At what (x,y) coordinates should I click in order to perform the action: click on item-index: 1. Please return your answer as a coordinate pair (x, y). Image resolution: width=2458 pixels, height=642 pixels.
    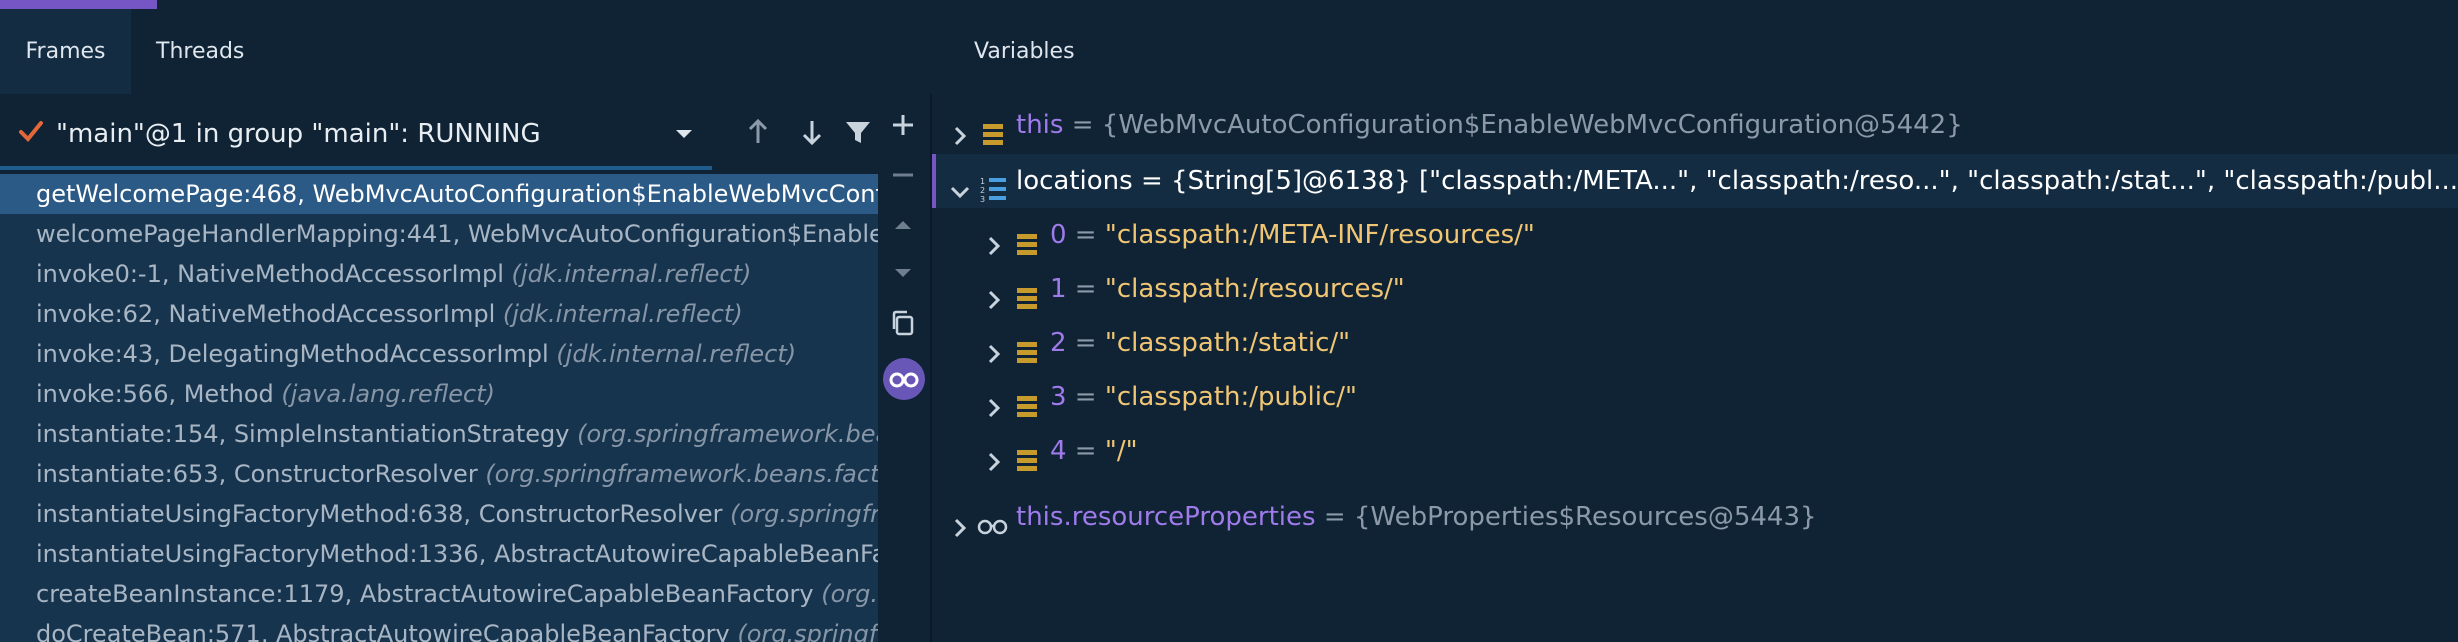
    Looking at the image, I should click on (1058, 289).